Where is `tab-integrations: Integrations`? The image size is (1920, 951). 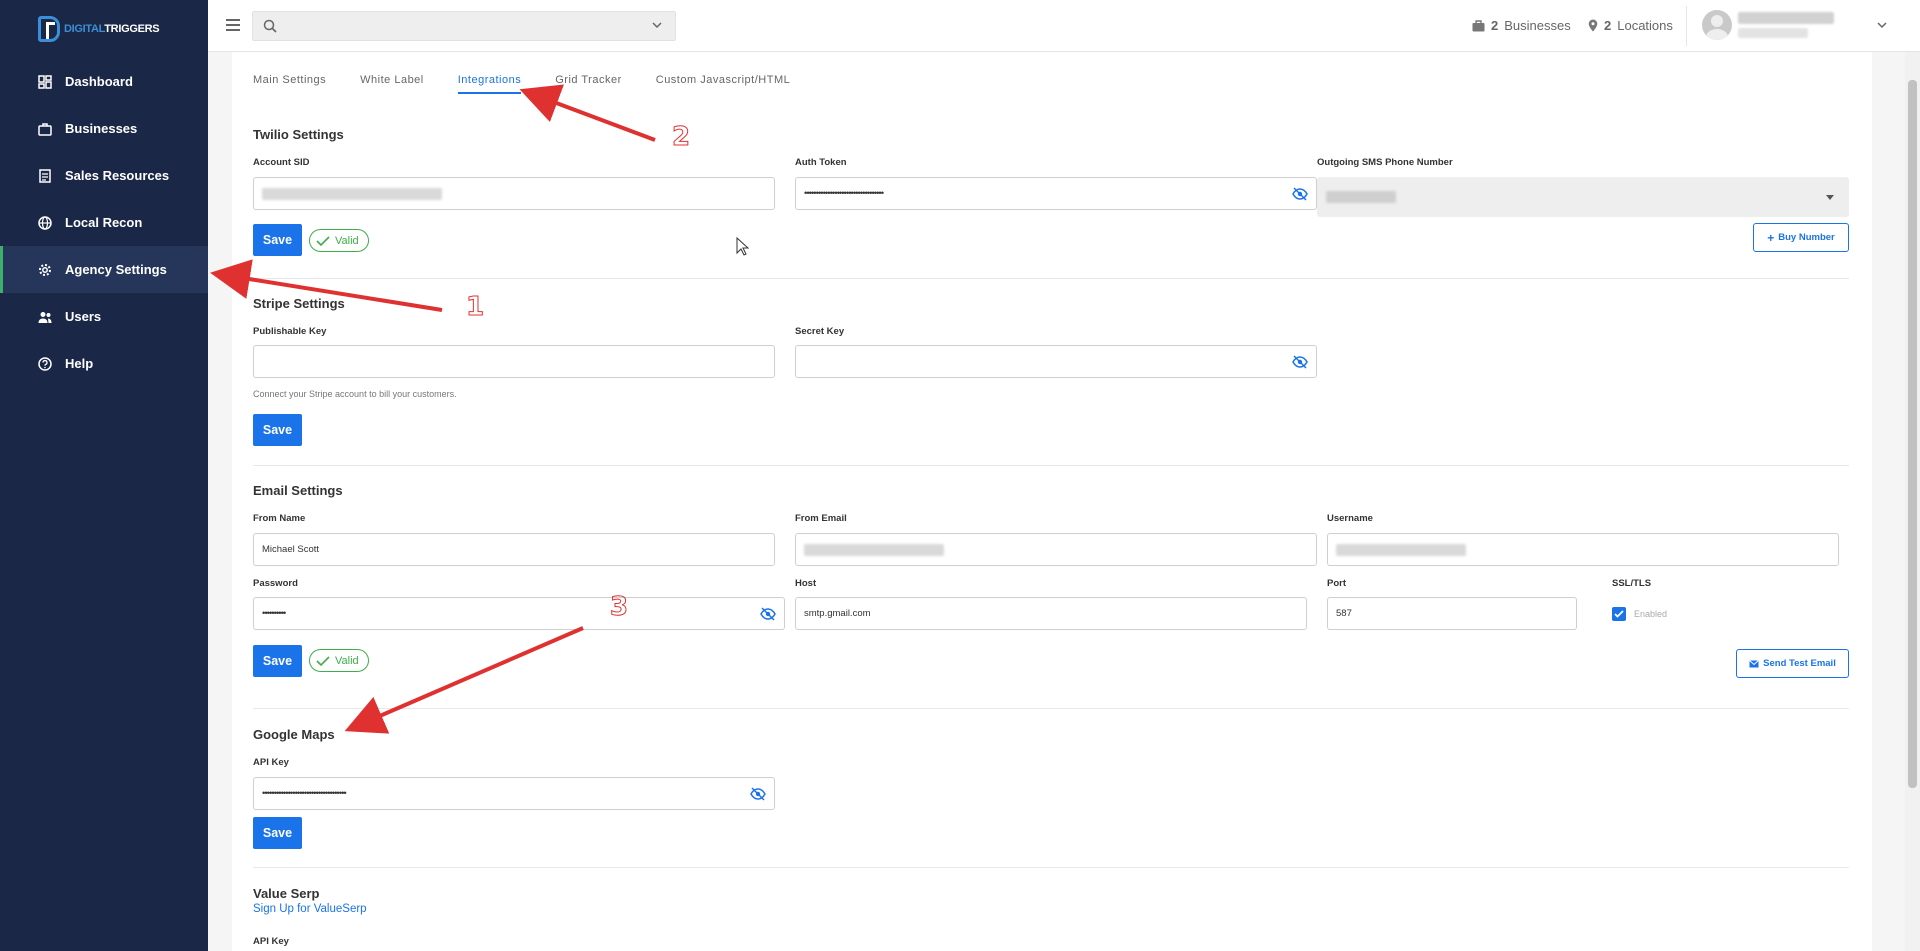
tab-integrations: Integrations is located at coordinates (489, 79).